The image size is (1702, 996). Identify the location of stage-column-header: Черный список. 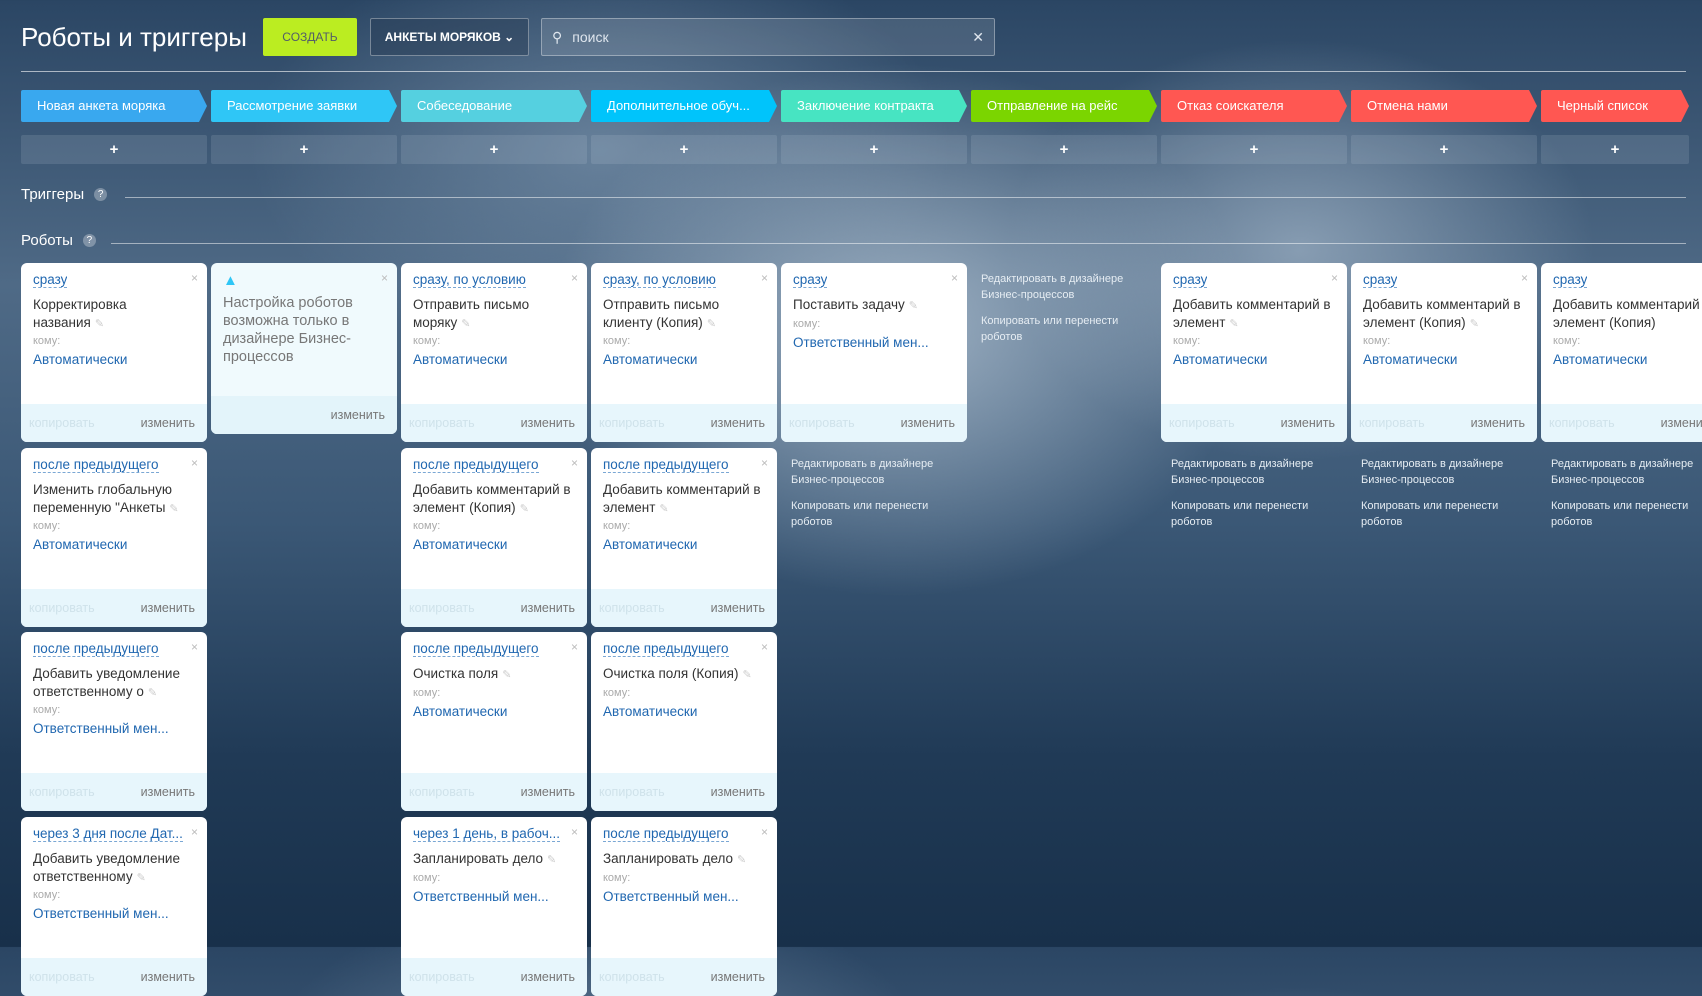
(1615, 106).